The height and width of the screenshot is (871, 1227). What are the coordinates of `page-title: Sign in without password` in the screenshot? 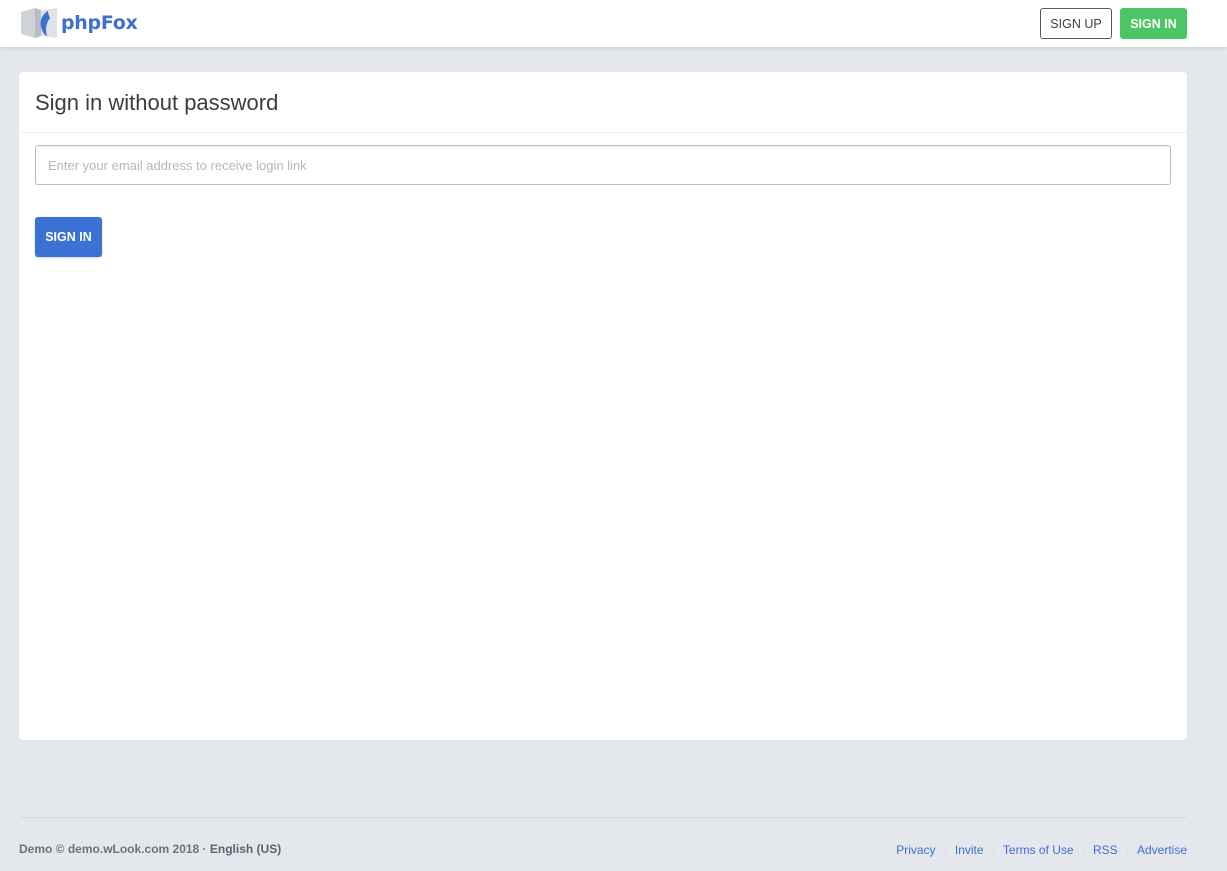 It's located at (157, 102).